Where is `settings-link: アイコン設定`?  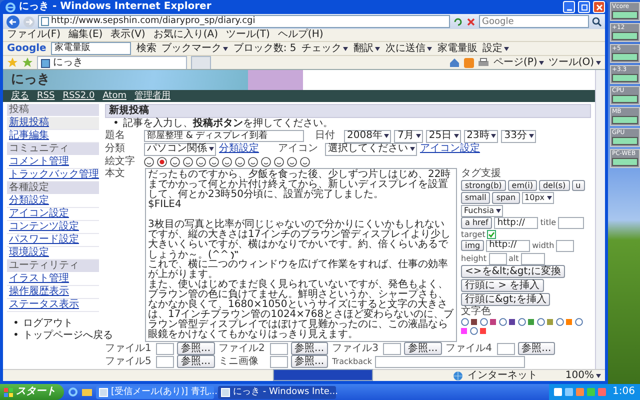 settings-link: アイコン設定 is located at coordinates (450, 149).